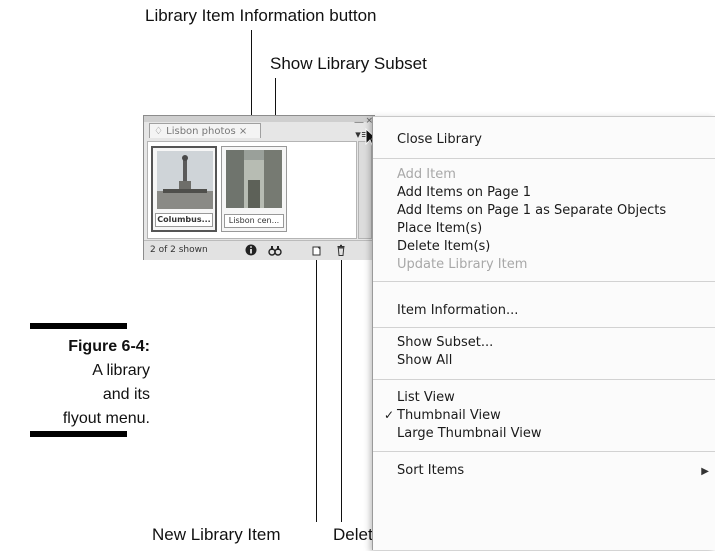 This screenshot has height=551, width=715. What do you see at coordinates (185, 180) in the screenshot?
I see `monument-thumbnail` at bounding box center [185, 180].